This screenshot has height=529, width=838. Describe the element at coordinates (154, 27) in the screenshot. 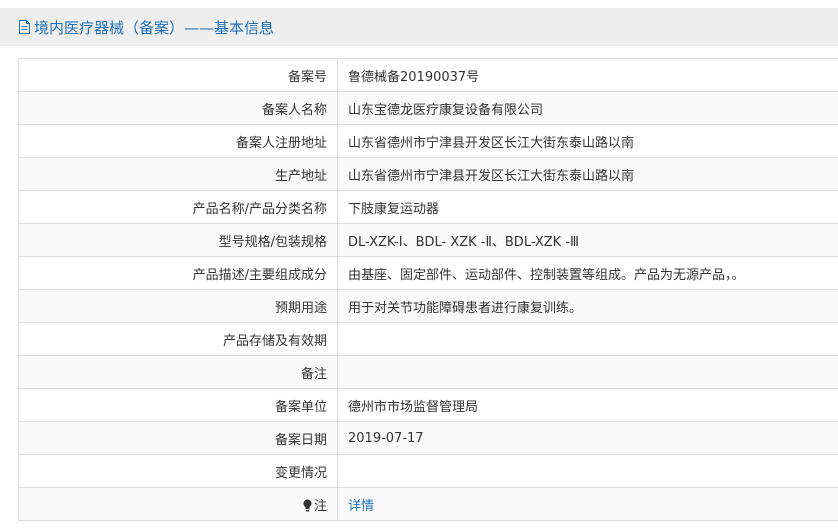

I see `page-title: 境内医疗器械（备案）——基本信息` at that location.